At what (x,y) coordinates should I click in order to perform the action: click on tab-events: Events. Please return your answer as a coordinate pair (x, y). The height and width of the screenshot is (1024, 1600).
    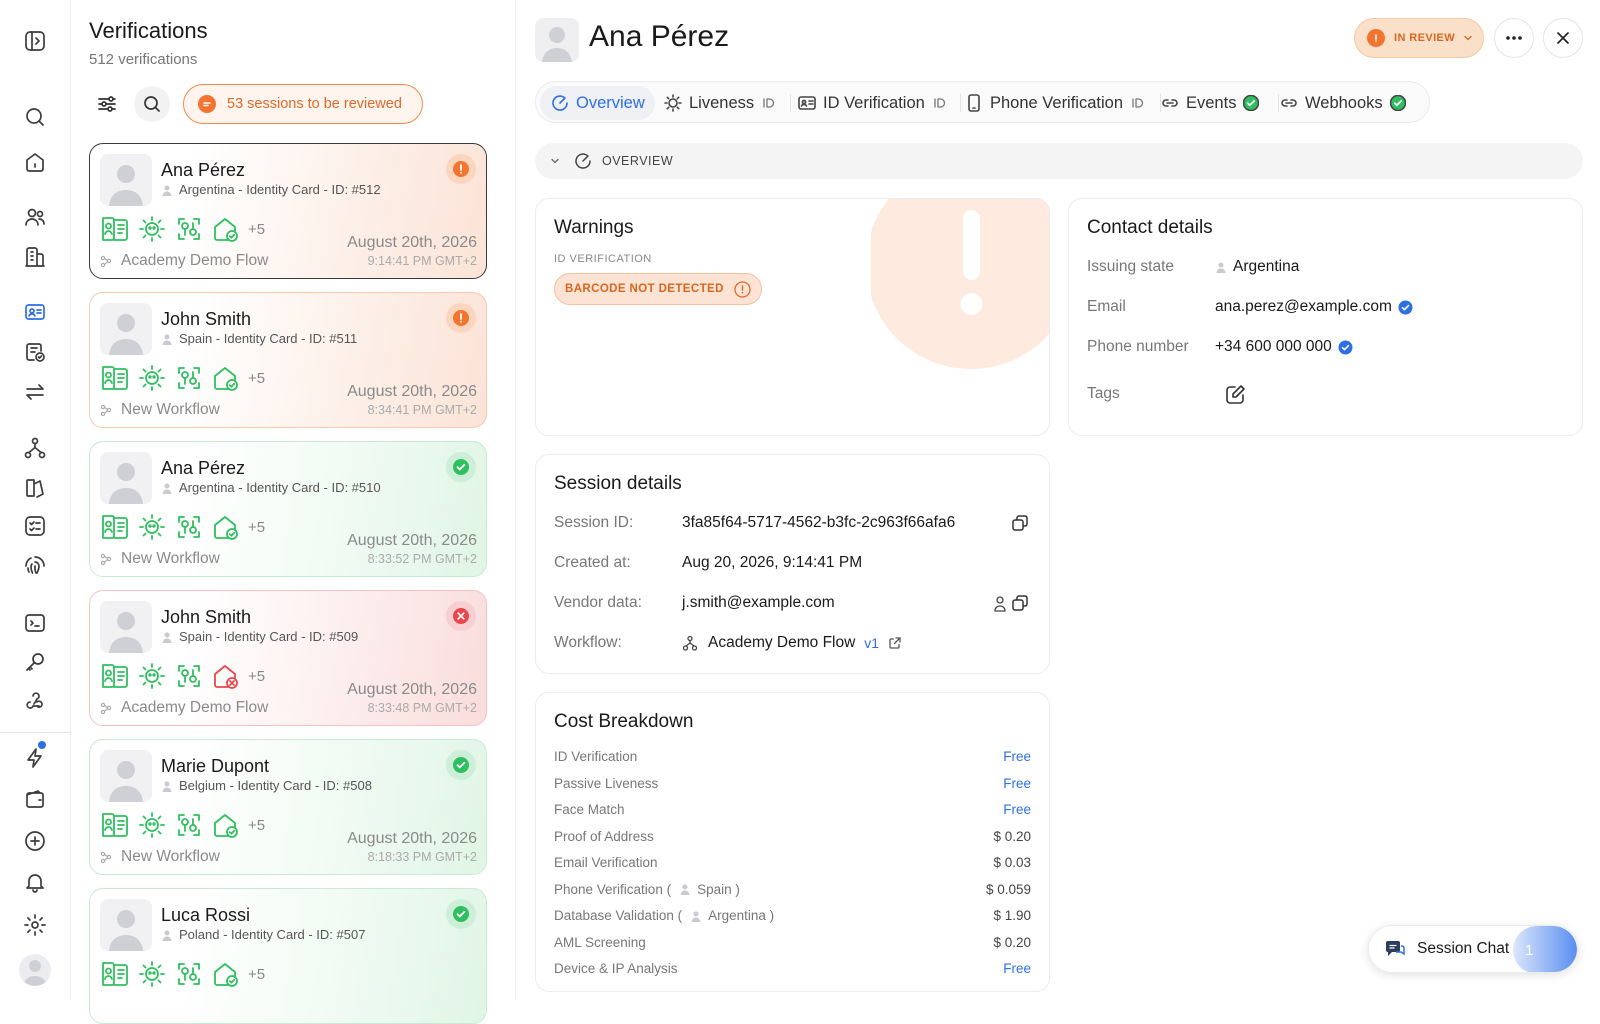
    Looking at the image, I should click on (1212, 103).